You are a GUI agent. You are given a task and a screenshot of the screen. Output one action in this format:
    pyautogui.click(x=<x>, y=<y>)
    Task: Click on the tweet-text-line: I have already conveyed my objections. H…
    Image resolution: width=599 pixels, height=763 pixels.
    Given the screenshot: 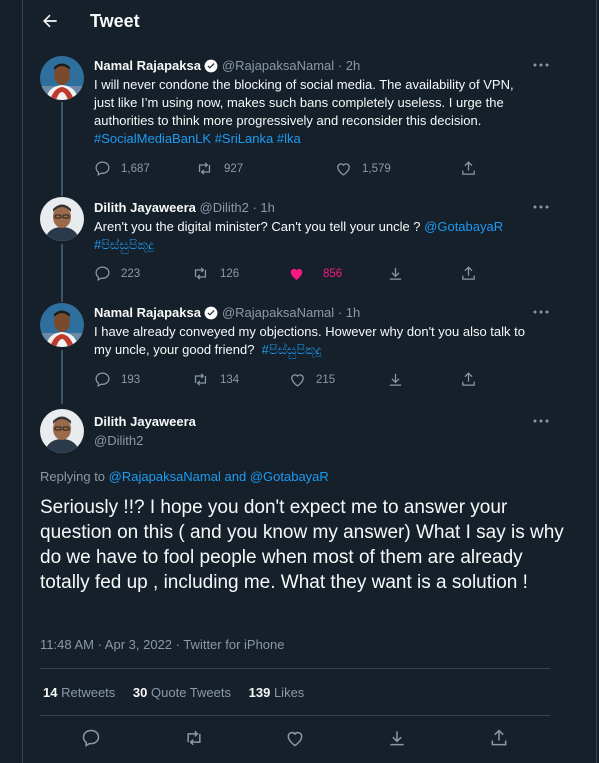 What is the action you would take?
    pyautogui.click(x=309, y=331)
    